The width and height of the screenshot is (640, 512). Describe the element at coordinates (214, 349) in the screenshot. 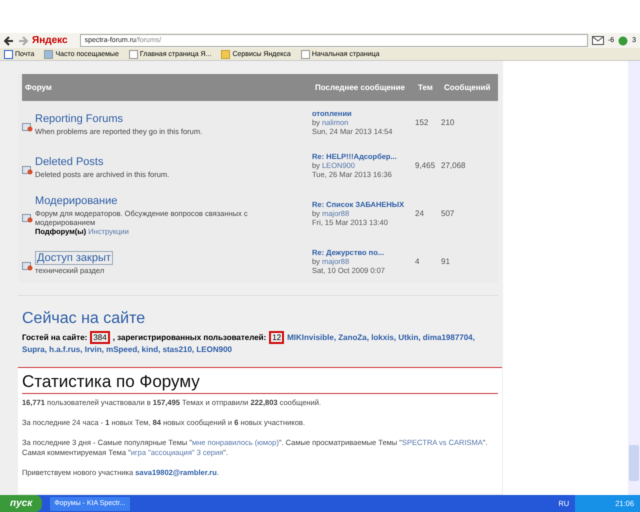

I see `member-link: LEON900` at that location.